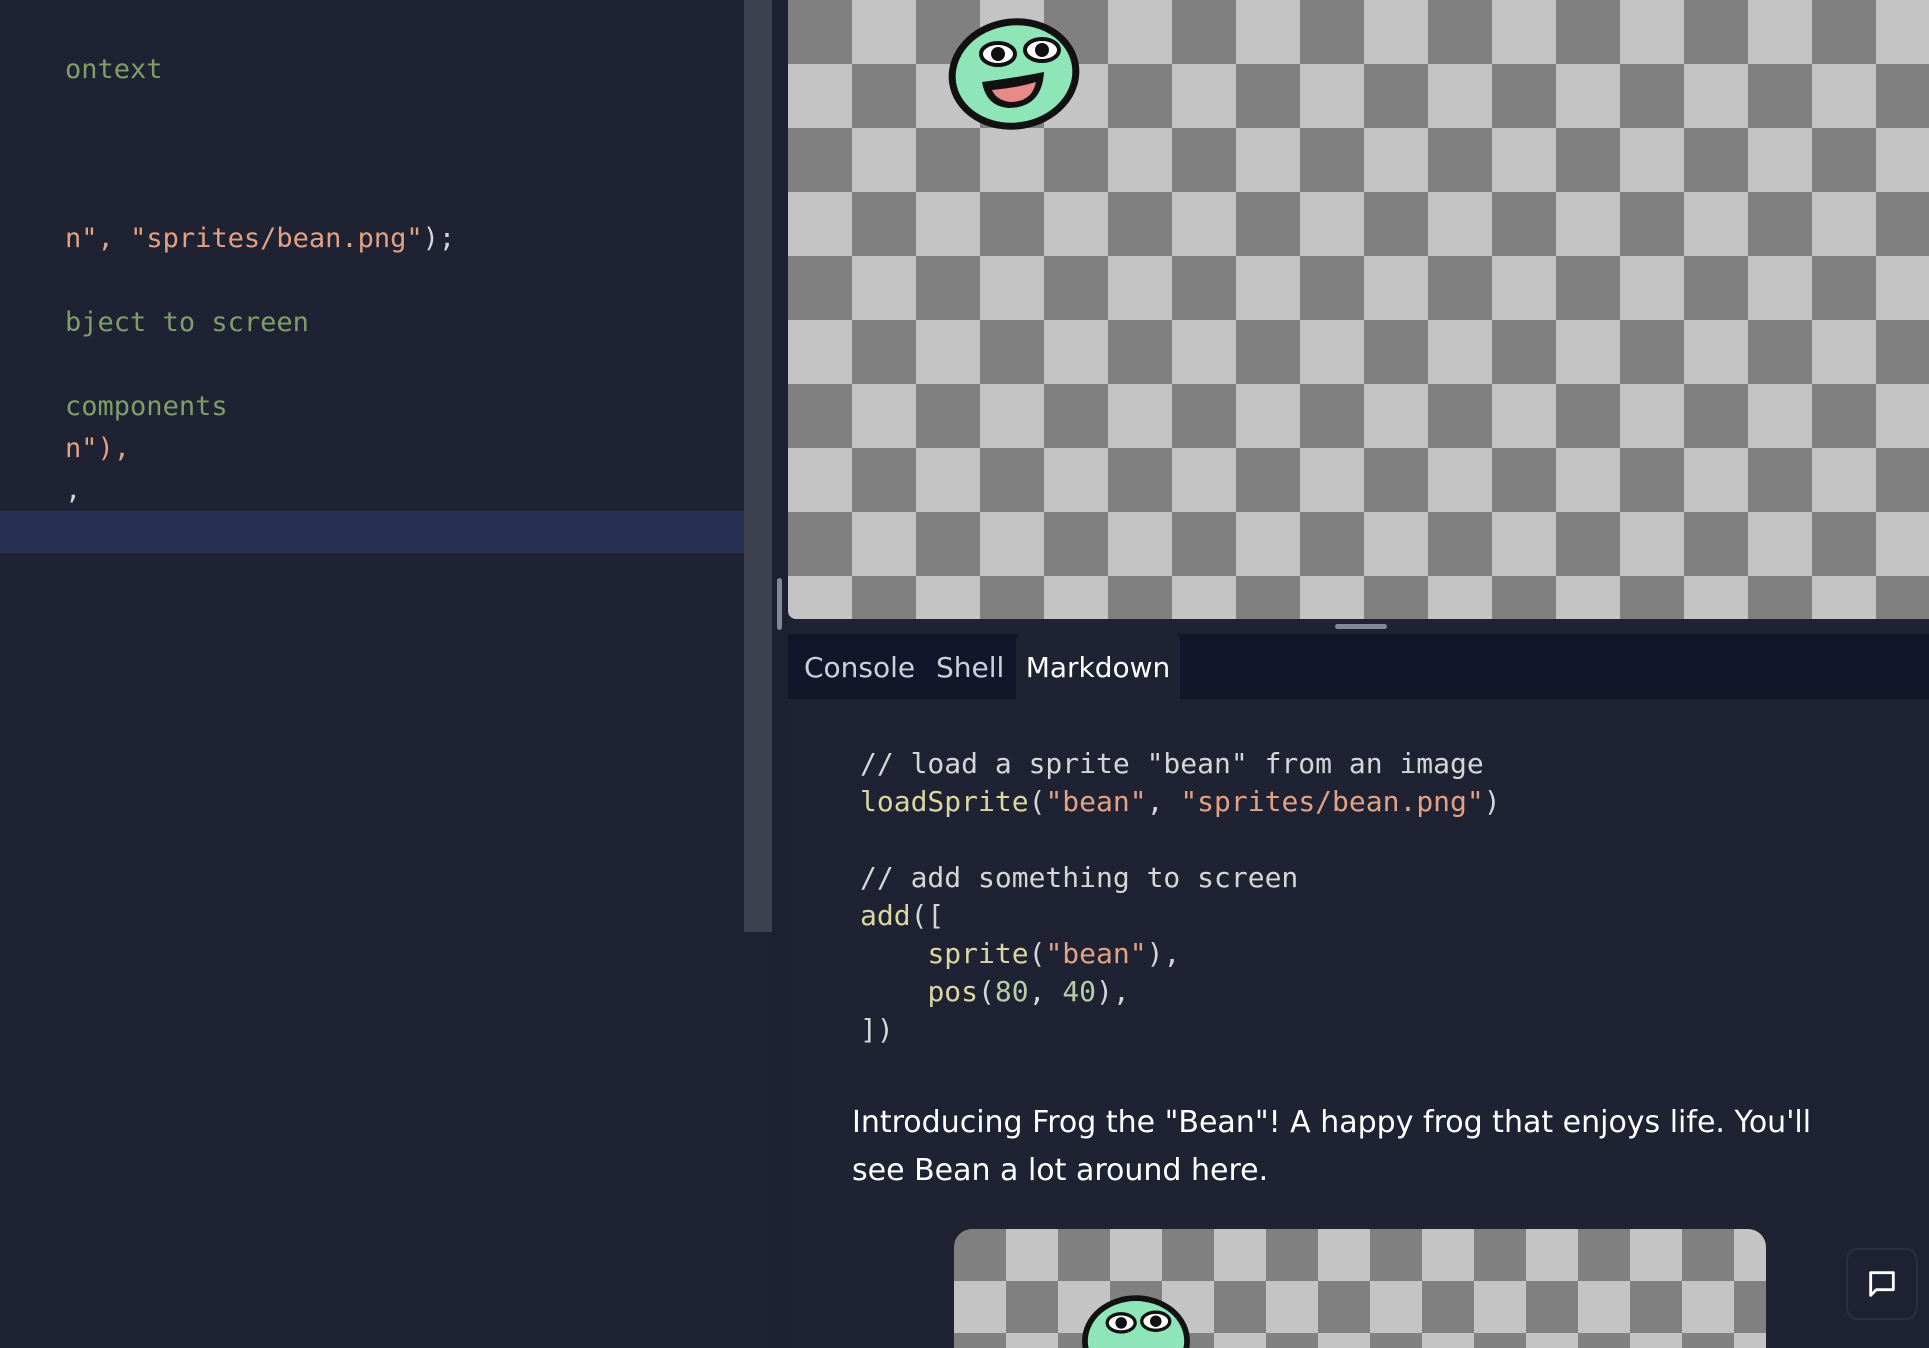 The image size is (1929, 1348). Describe the element at coordinates (65, 425) in the screenshot. I see `code-line: n"),` at that location.